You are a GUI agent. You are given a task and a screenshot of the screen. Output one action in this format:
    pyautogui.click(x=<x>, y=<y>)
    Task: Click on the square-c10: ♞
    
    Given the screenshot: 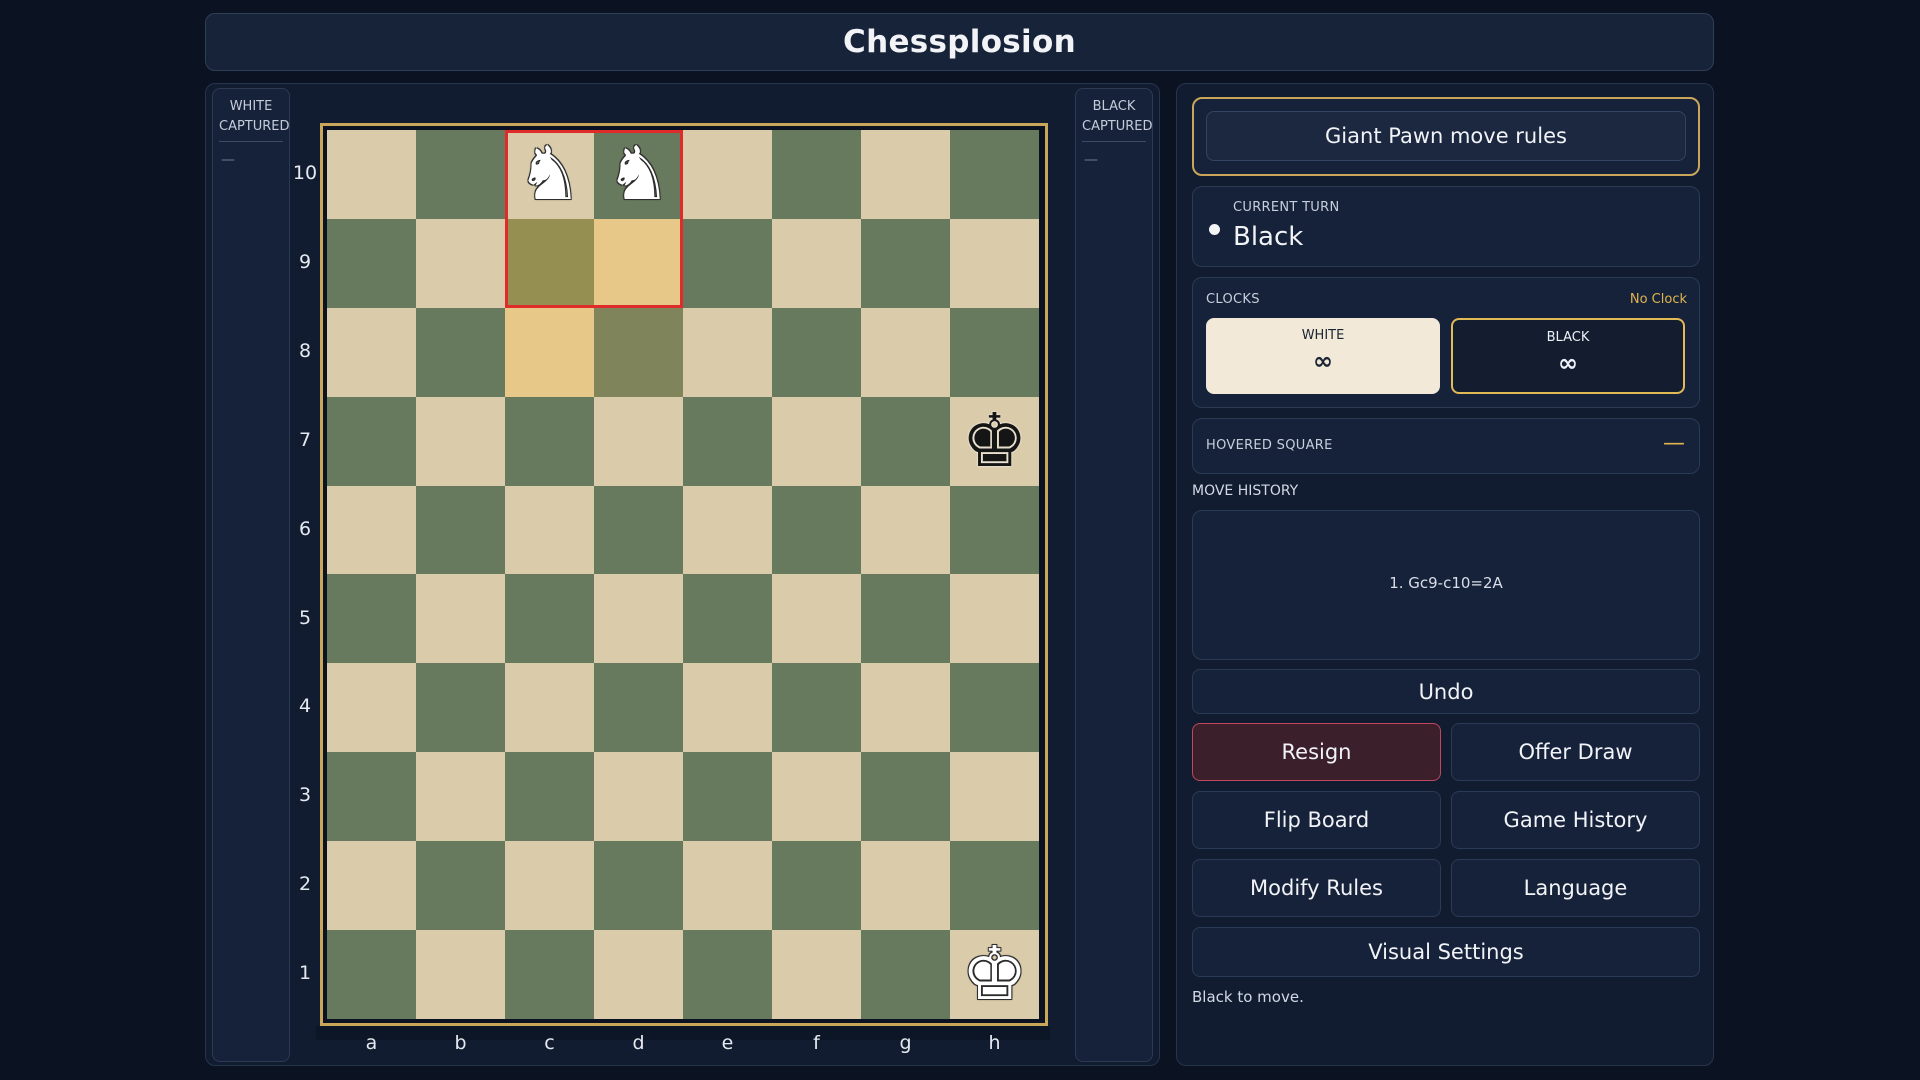 What is the action you would take?
    pyautogui.click(x=549, y=174)
    